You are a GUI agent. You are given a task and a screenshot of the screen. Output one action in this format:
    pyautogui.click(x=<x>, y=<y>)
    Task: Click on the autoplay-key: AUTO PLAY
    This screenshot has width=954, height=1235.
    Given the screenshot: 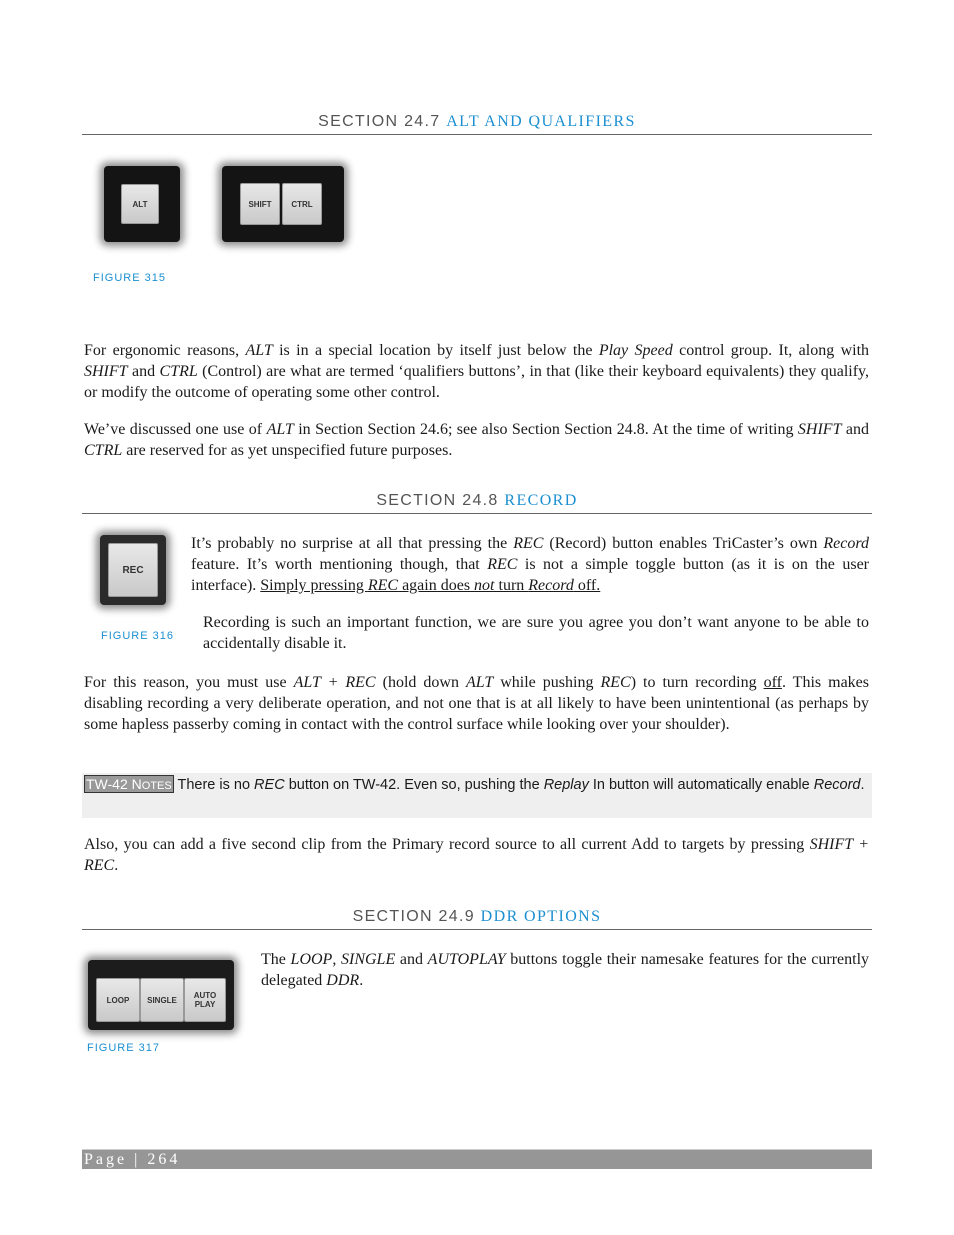 What is the action you would take?
    pyautogui.click(x=205, y=1000)
    